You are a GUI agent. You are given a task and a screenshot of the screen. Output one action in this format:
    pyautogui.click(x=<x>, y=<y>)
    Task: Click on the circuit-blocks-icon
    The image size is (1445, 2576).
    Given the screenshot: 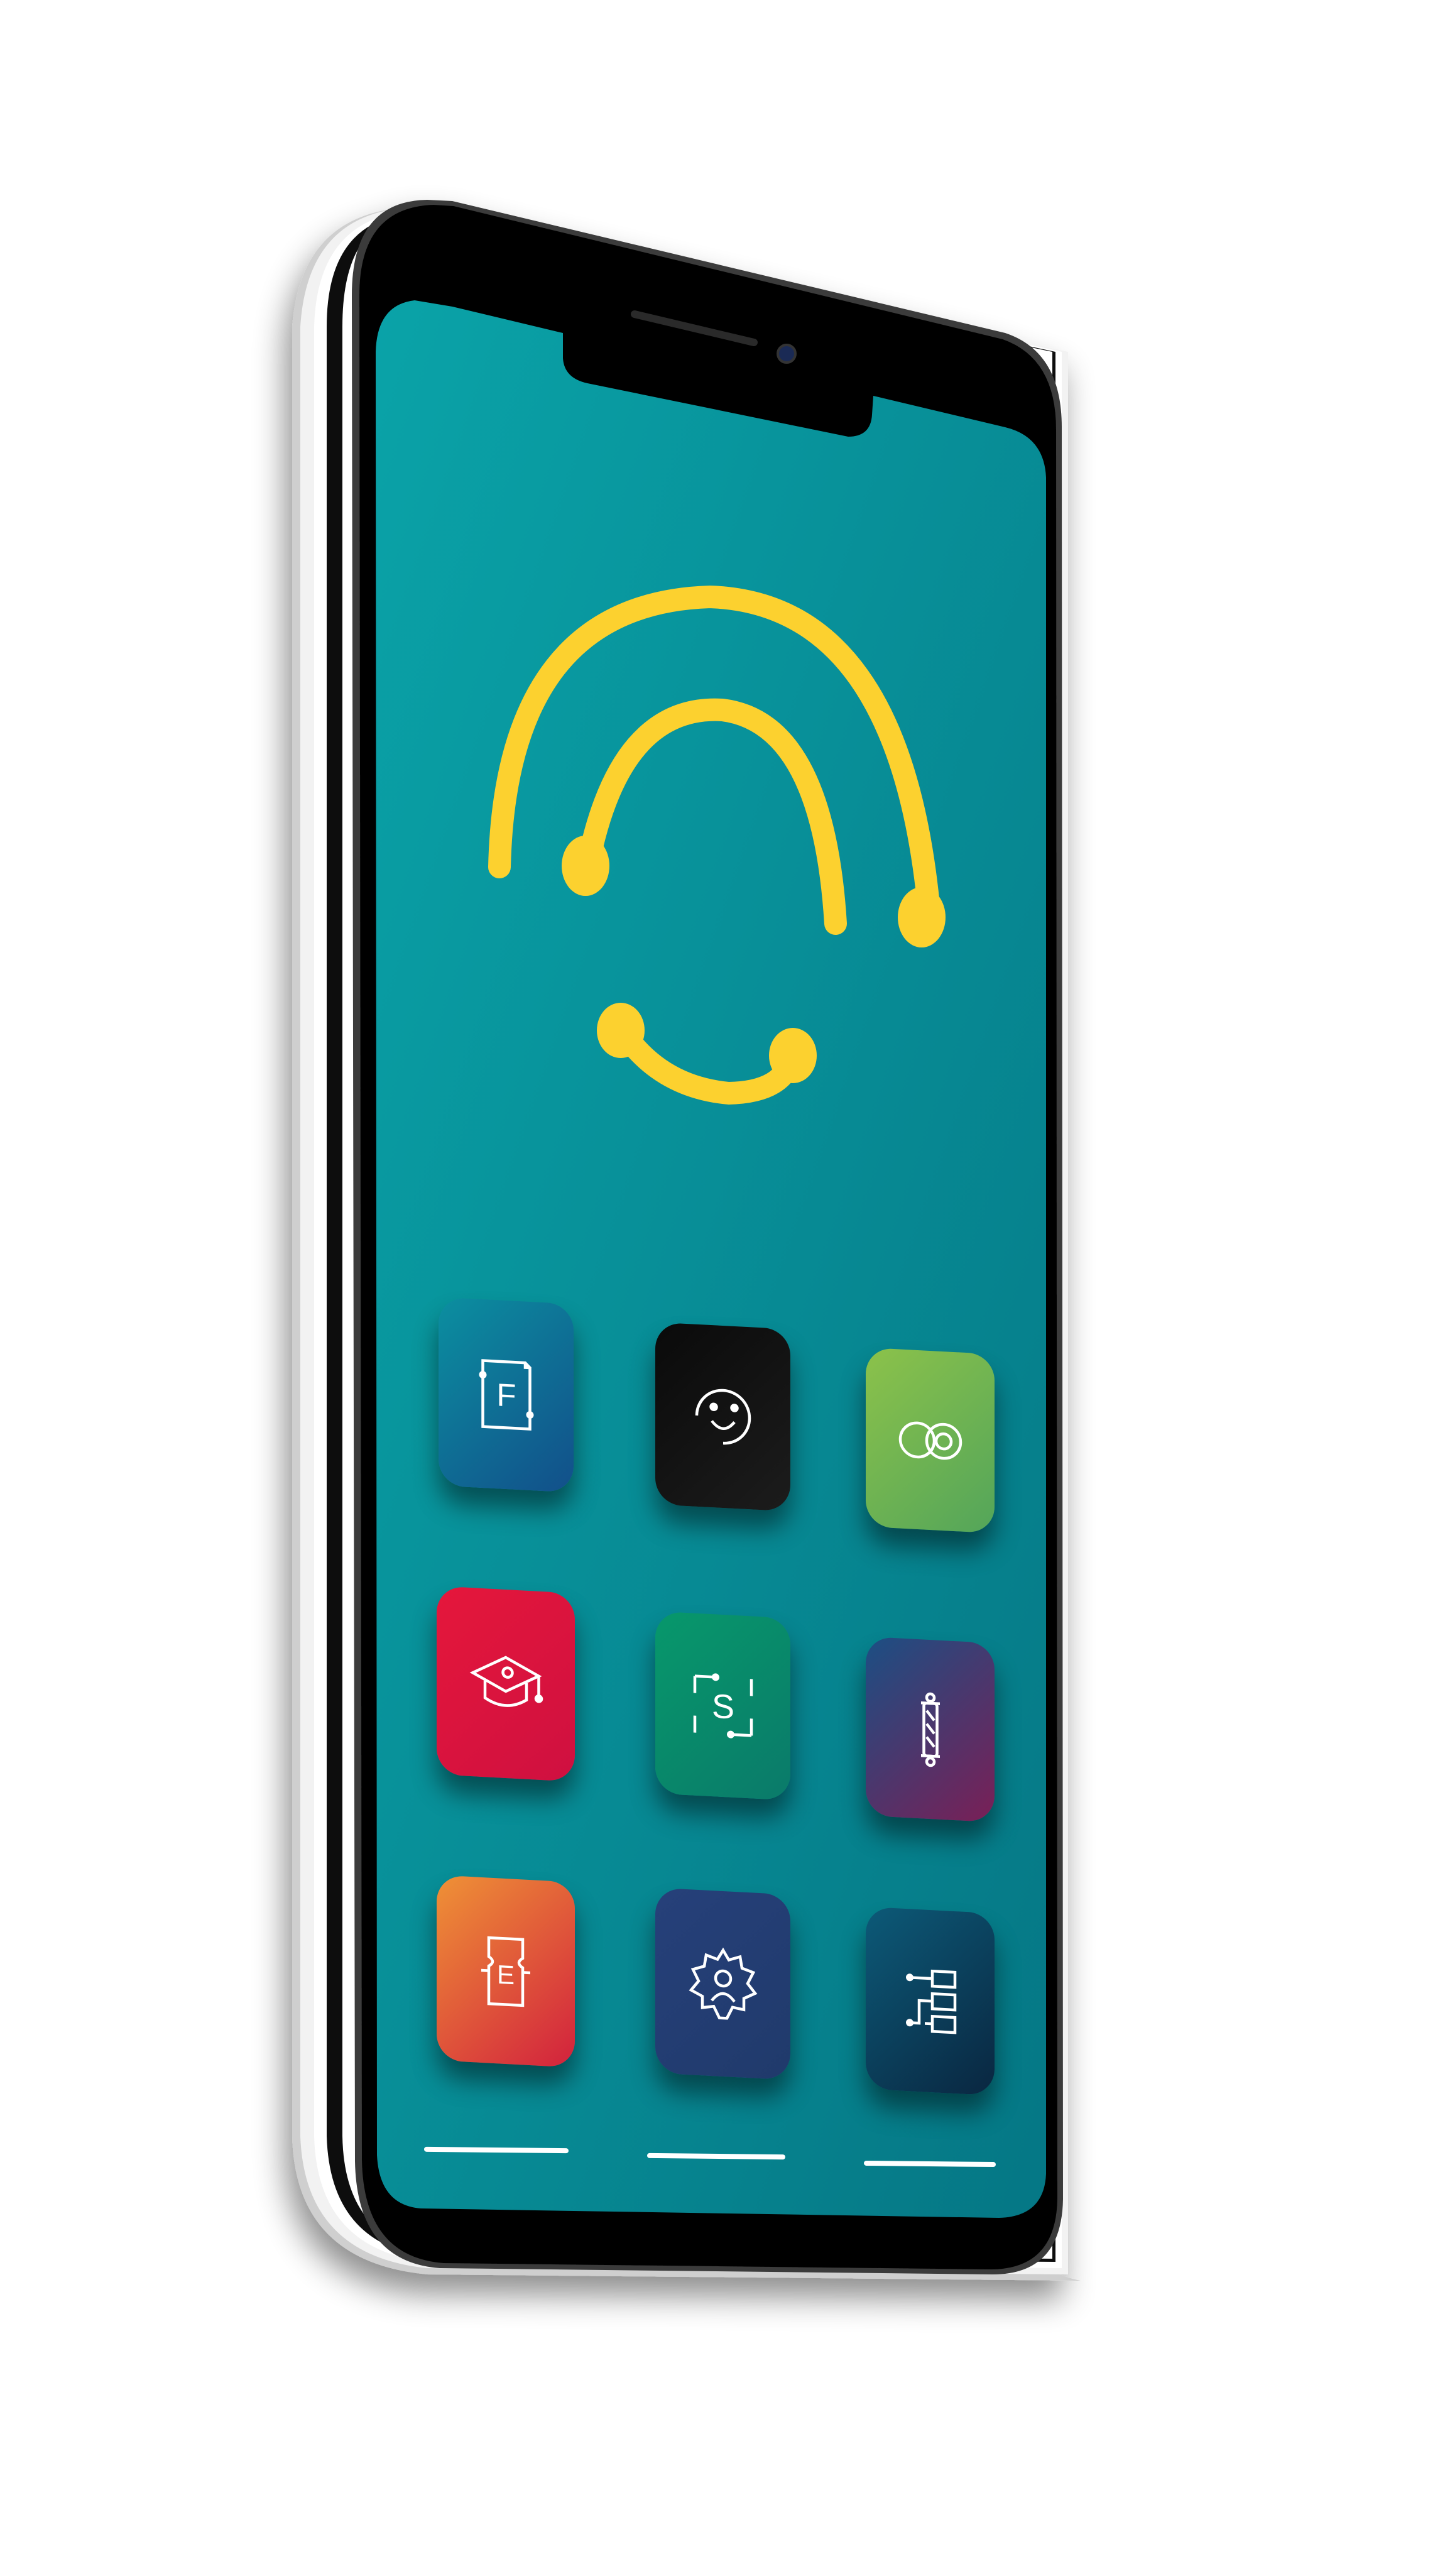 What is the action you would take?
    pyautogui.click(x=931, y=2001)
    